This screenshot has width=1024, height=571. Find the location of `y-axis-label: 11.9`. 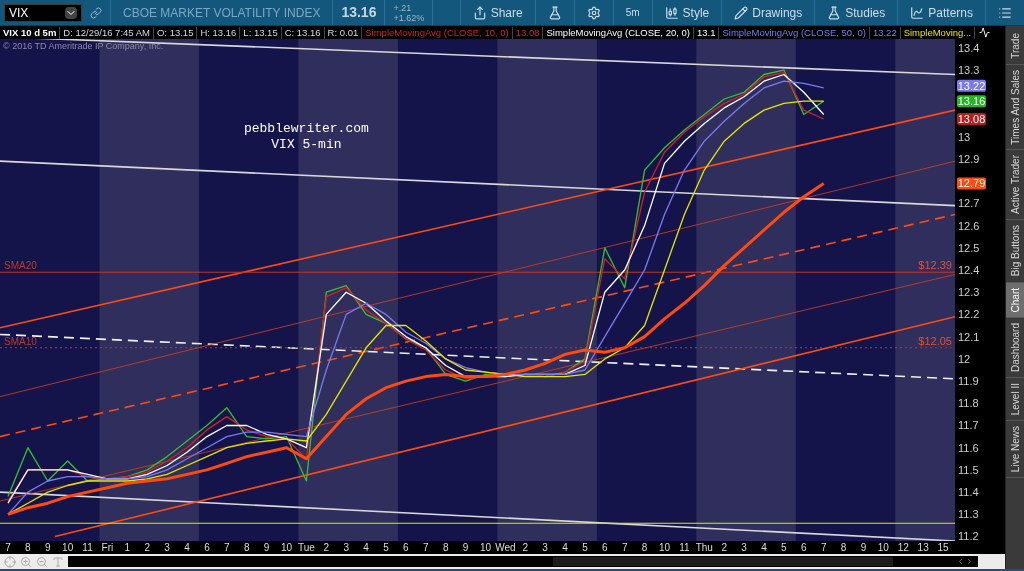

y-axis-label: 11.9 is located at coordinates (968, 381).